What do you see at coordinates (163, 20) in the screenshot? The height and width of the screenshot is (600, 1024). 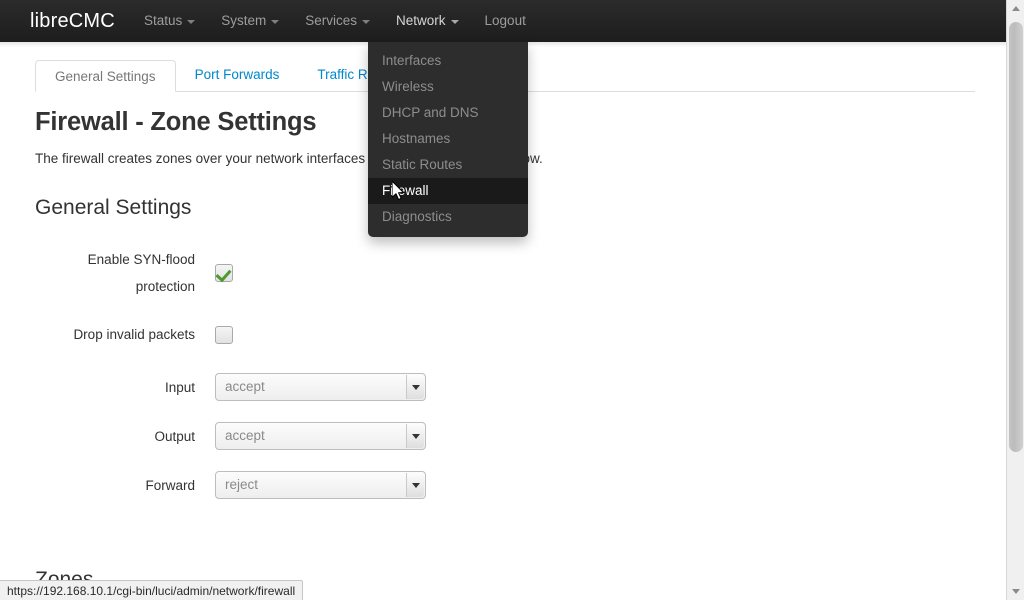 I see `nav-item-status-label: Status` at bounding box center [163, 20].